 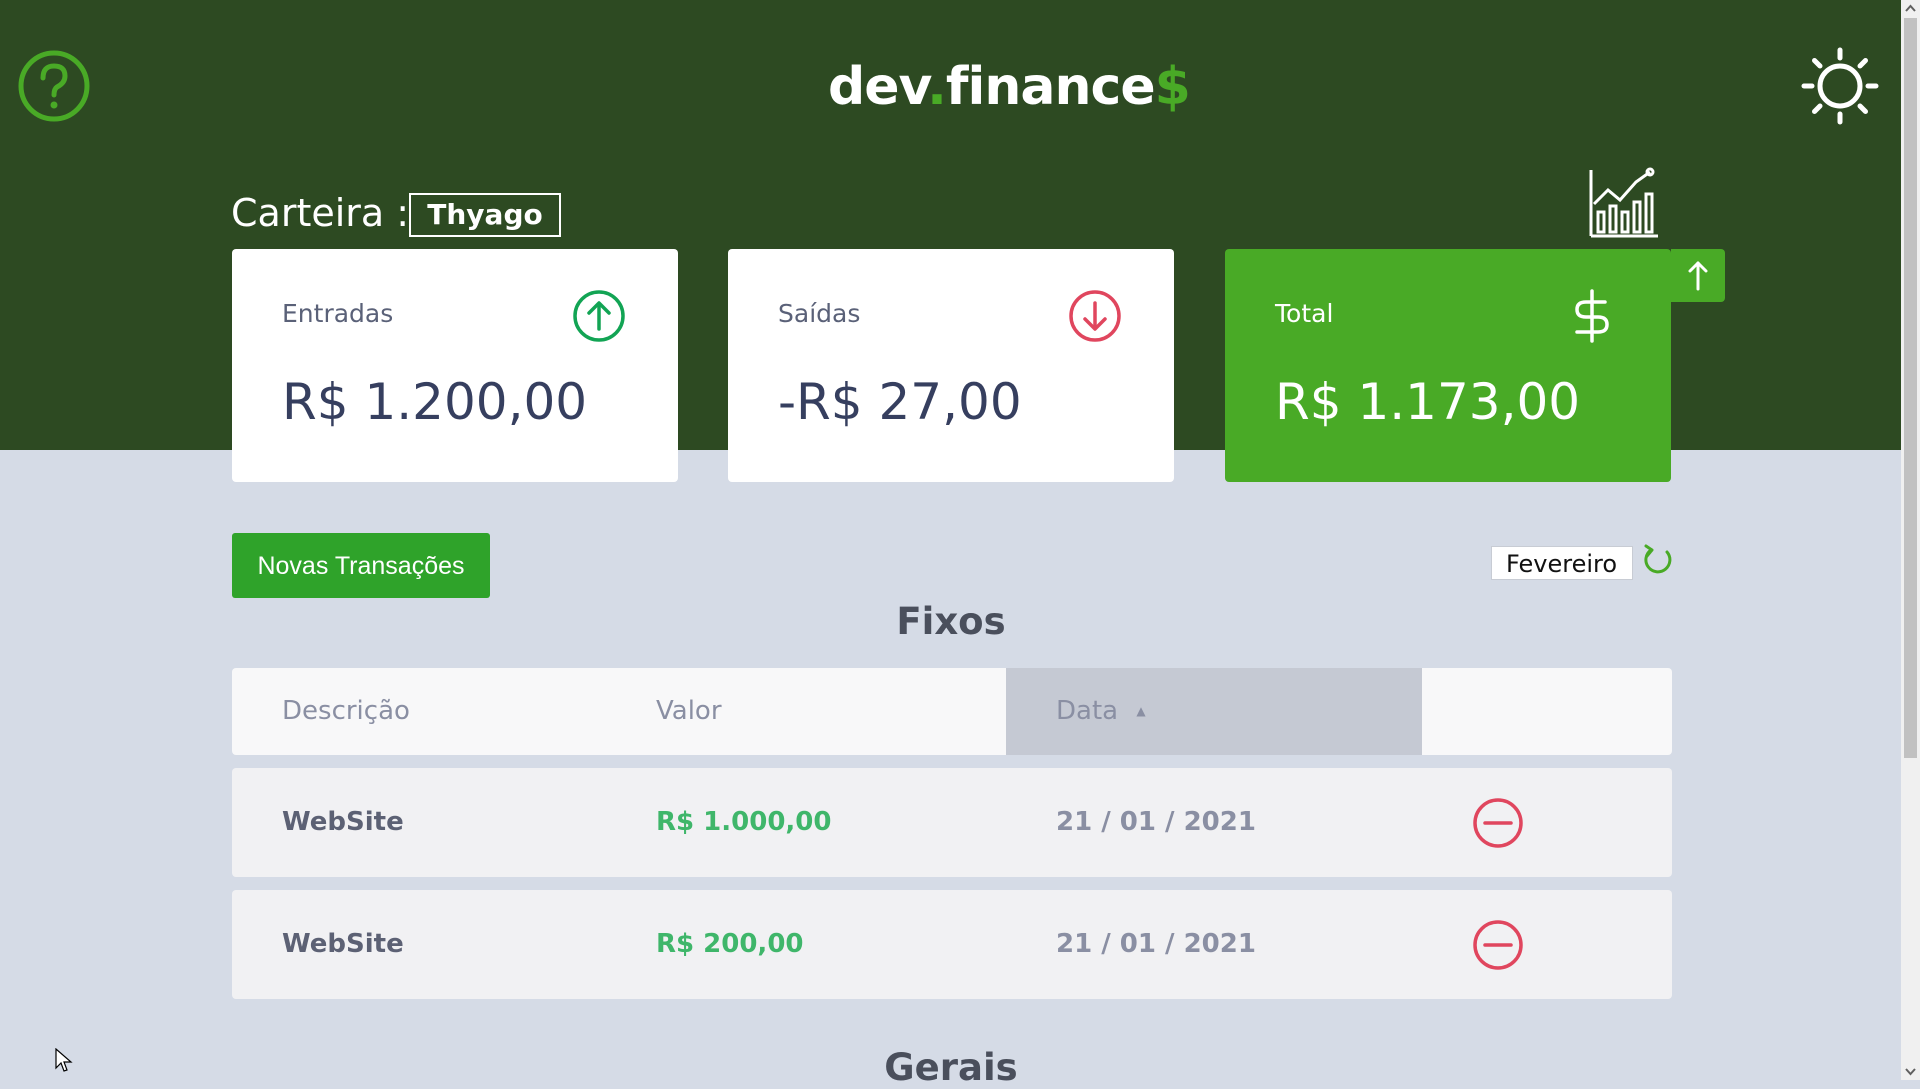 What do you see at coordinates (455, 365) in the screenshot?
I see `income-card: Entradas R$ 1.200,00` at bounding box center [455, 365].